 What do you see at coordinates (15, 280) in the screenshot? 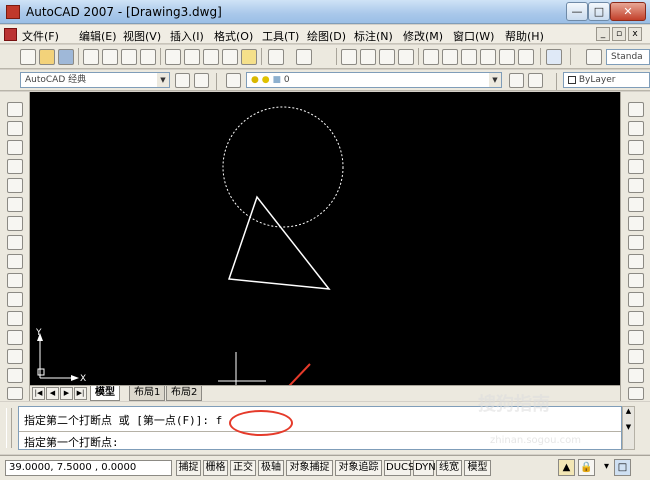
I see `ellipse-icon` at bounding box center [15, 280].